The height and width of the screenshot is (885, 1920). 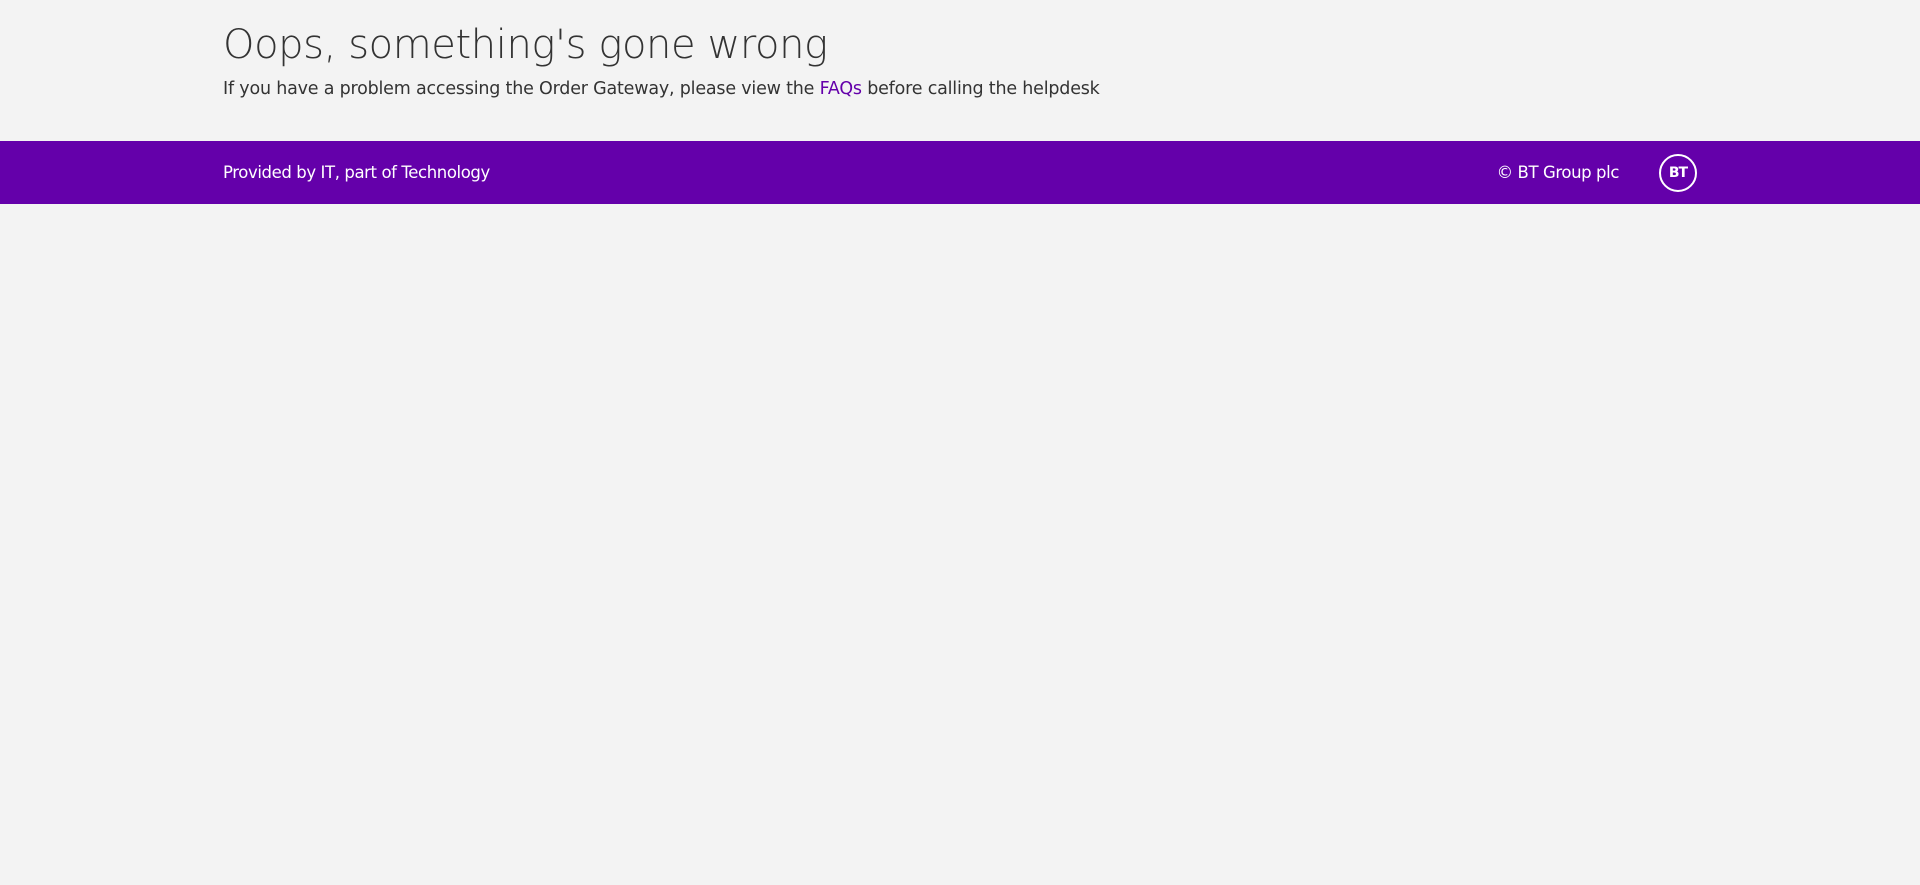 What do you see at coordinates (980, 89) in the screenshot?
I see `error-message-text-after: before calling the helpdesk` at bounding box center [980, 89].